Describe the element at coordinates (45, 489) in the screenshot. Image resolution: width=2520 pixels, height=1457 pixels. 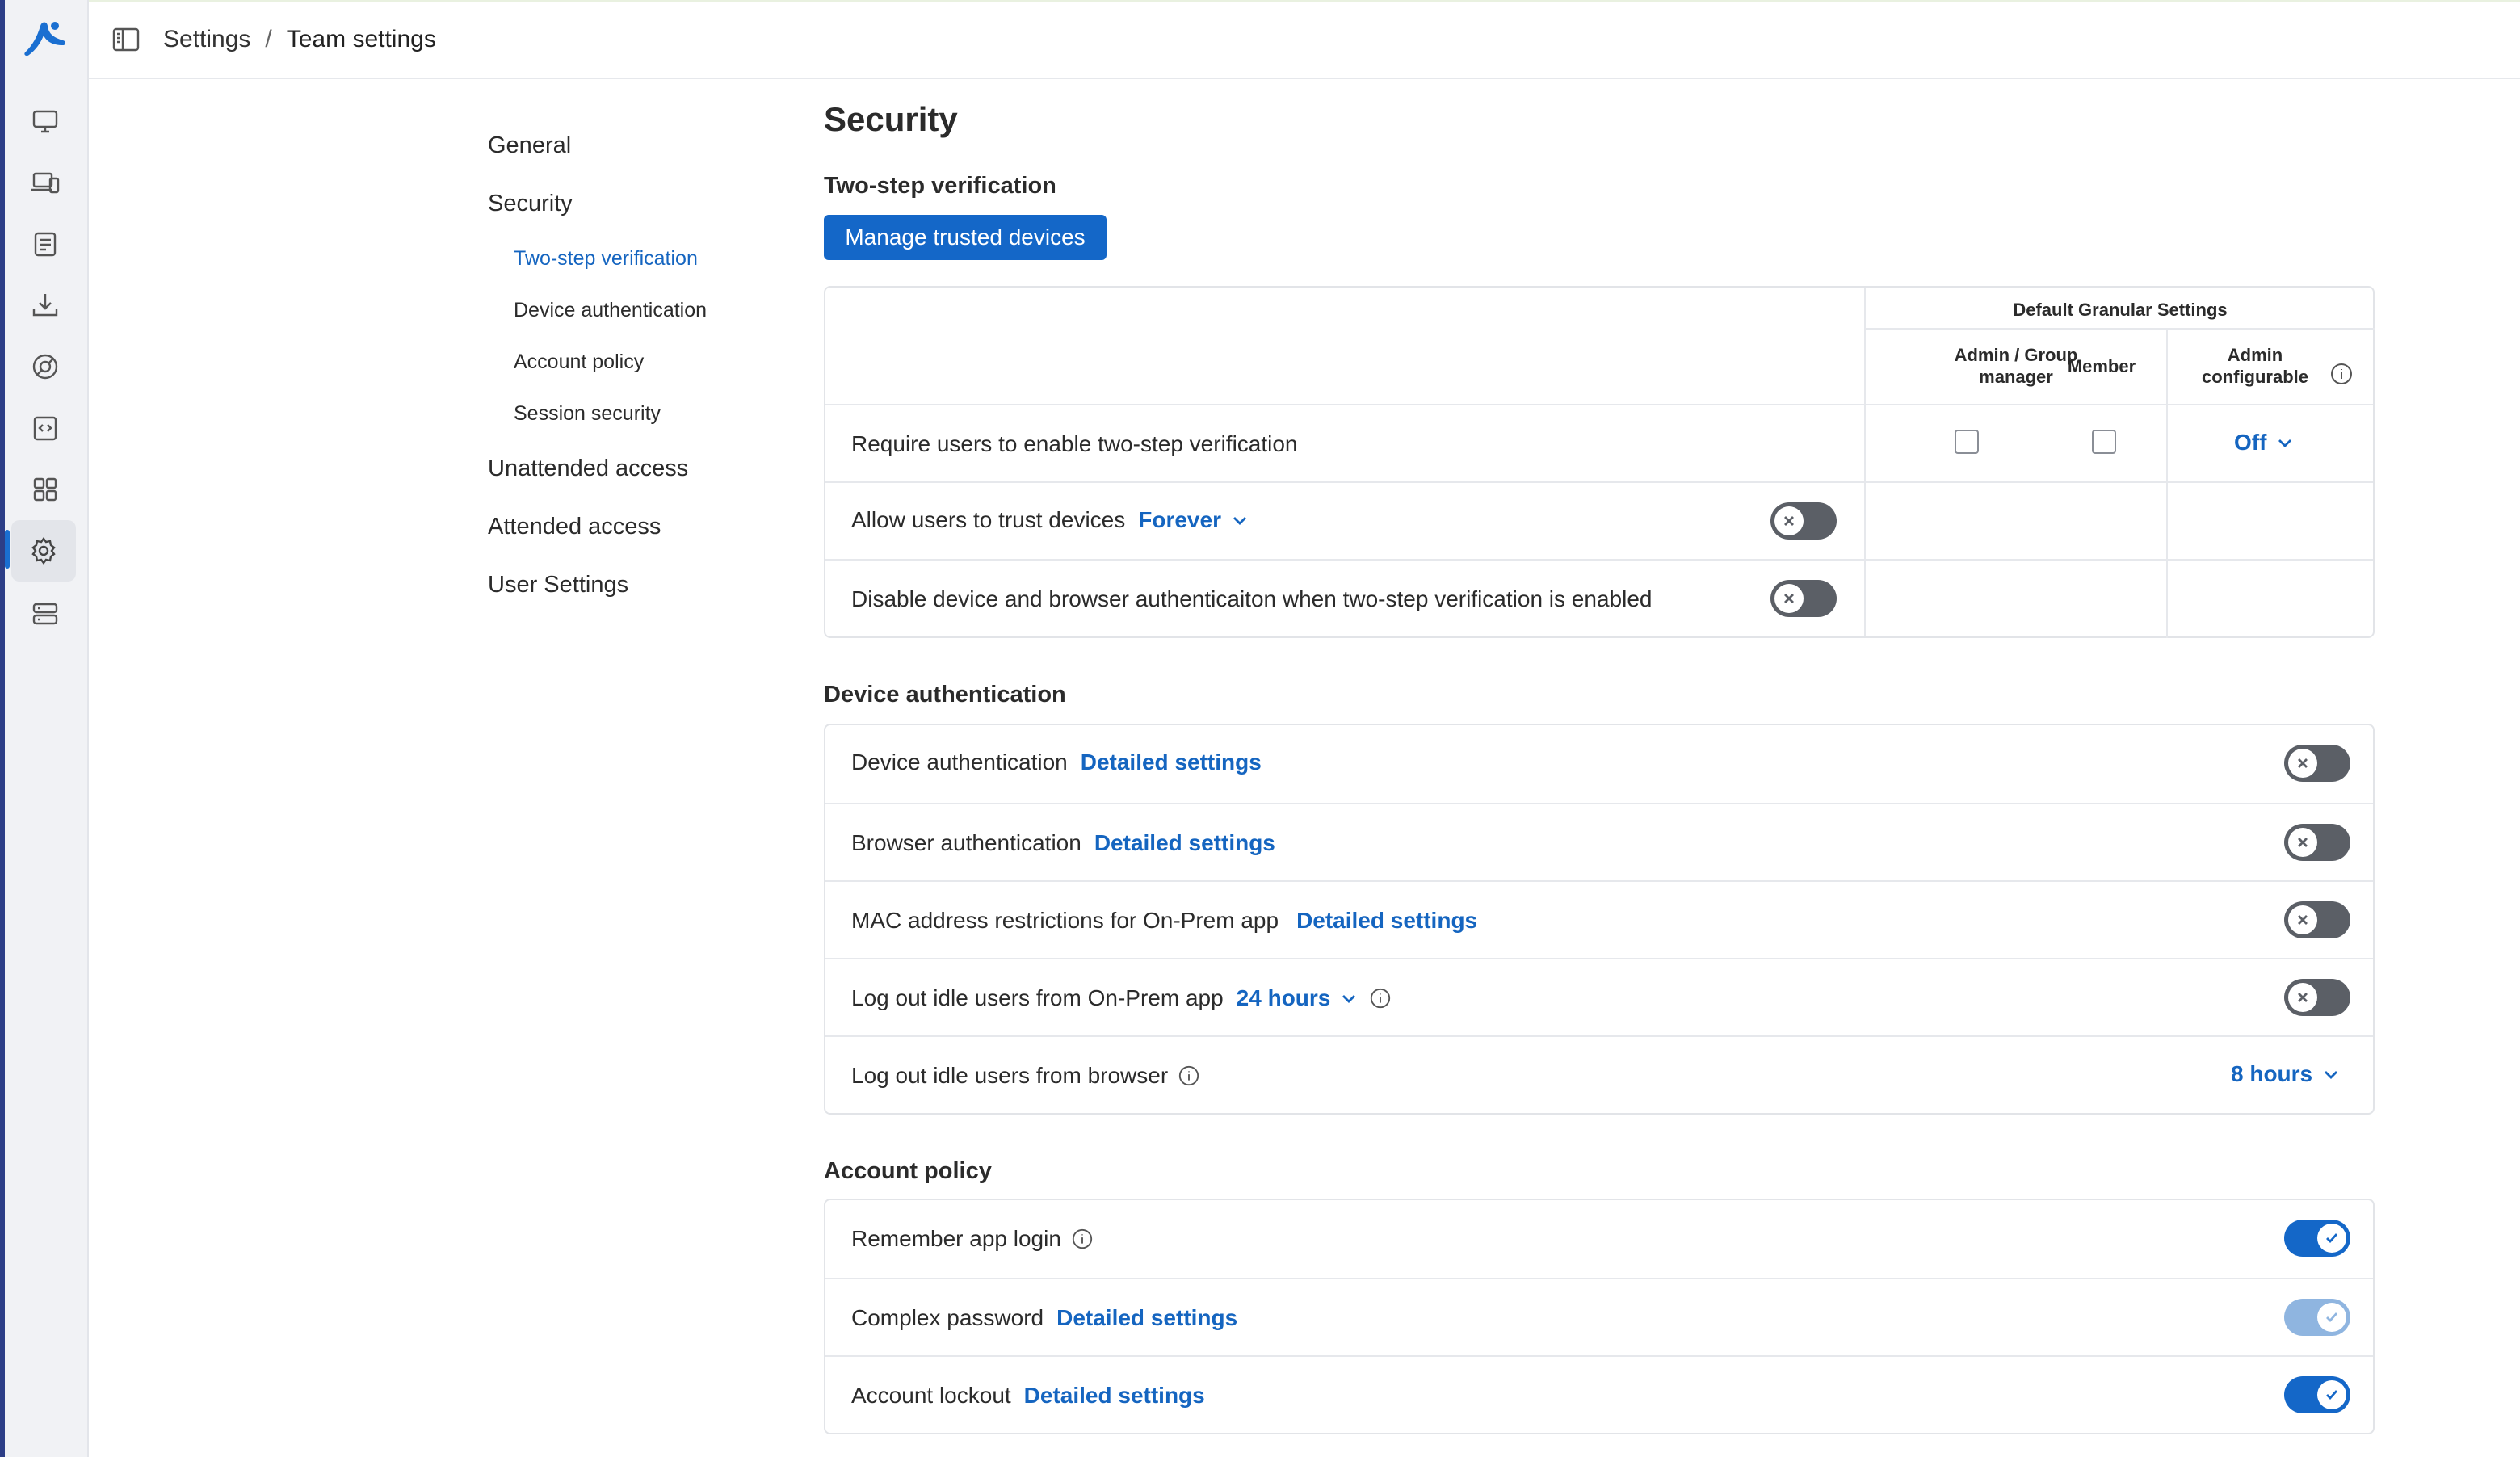
I see `rail-apps-icon` at that location.